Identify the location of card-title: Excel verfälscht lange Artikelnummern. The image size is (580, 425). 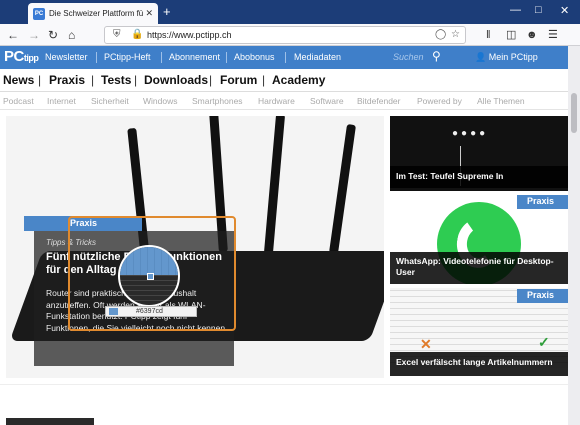
(480, 362).